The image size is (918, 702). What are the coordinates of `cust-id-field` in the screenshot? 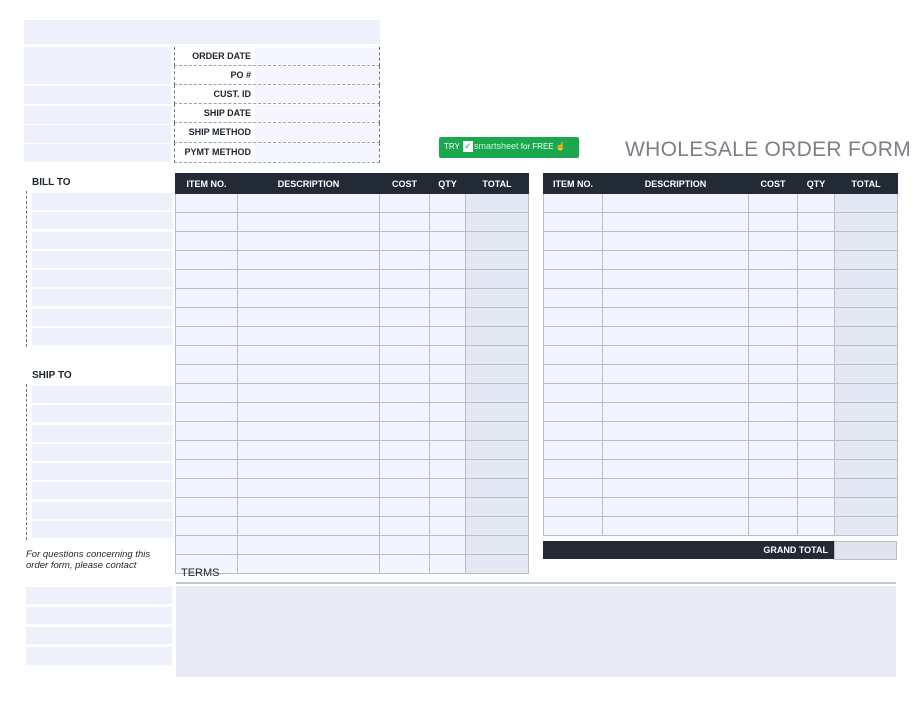 It's located at (317, 94).